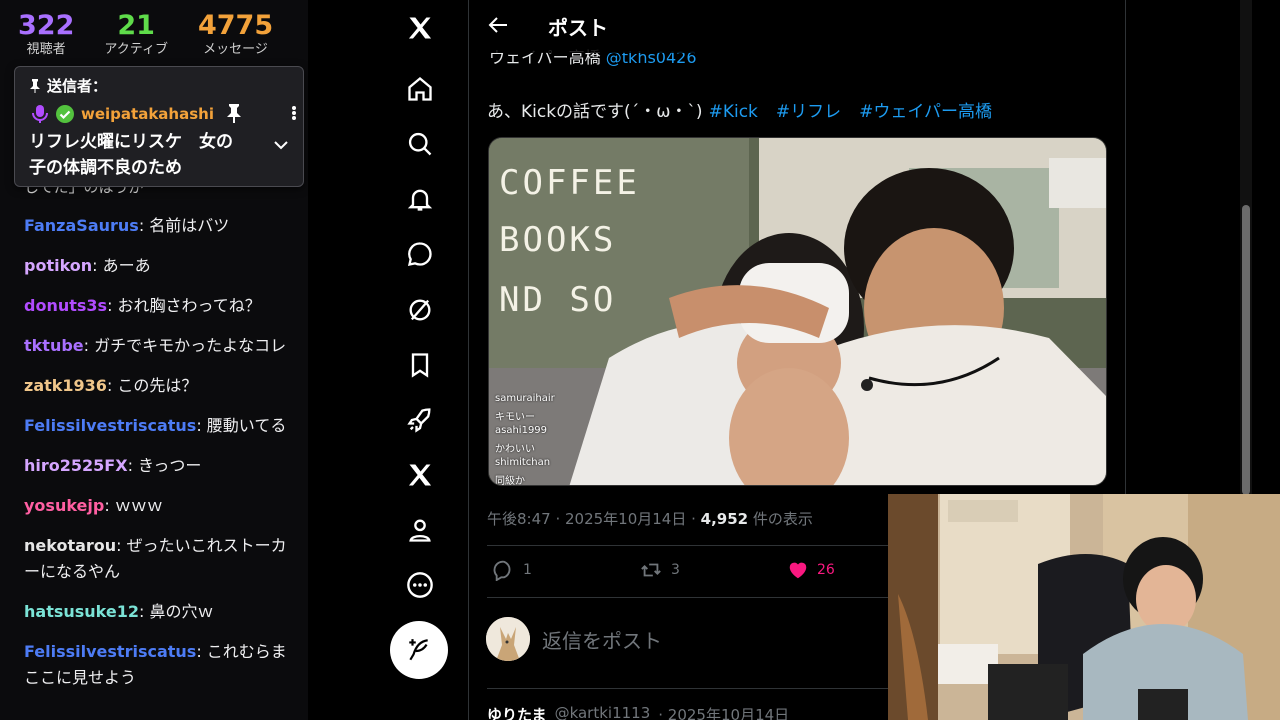  Describe the element at coordinates (190, 345) in the screenshot. I see `chat-text: ガチでキモかったよなコレ` at that location.